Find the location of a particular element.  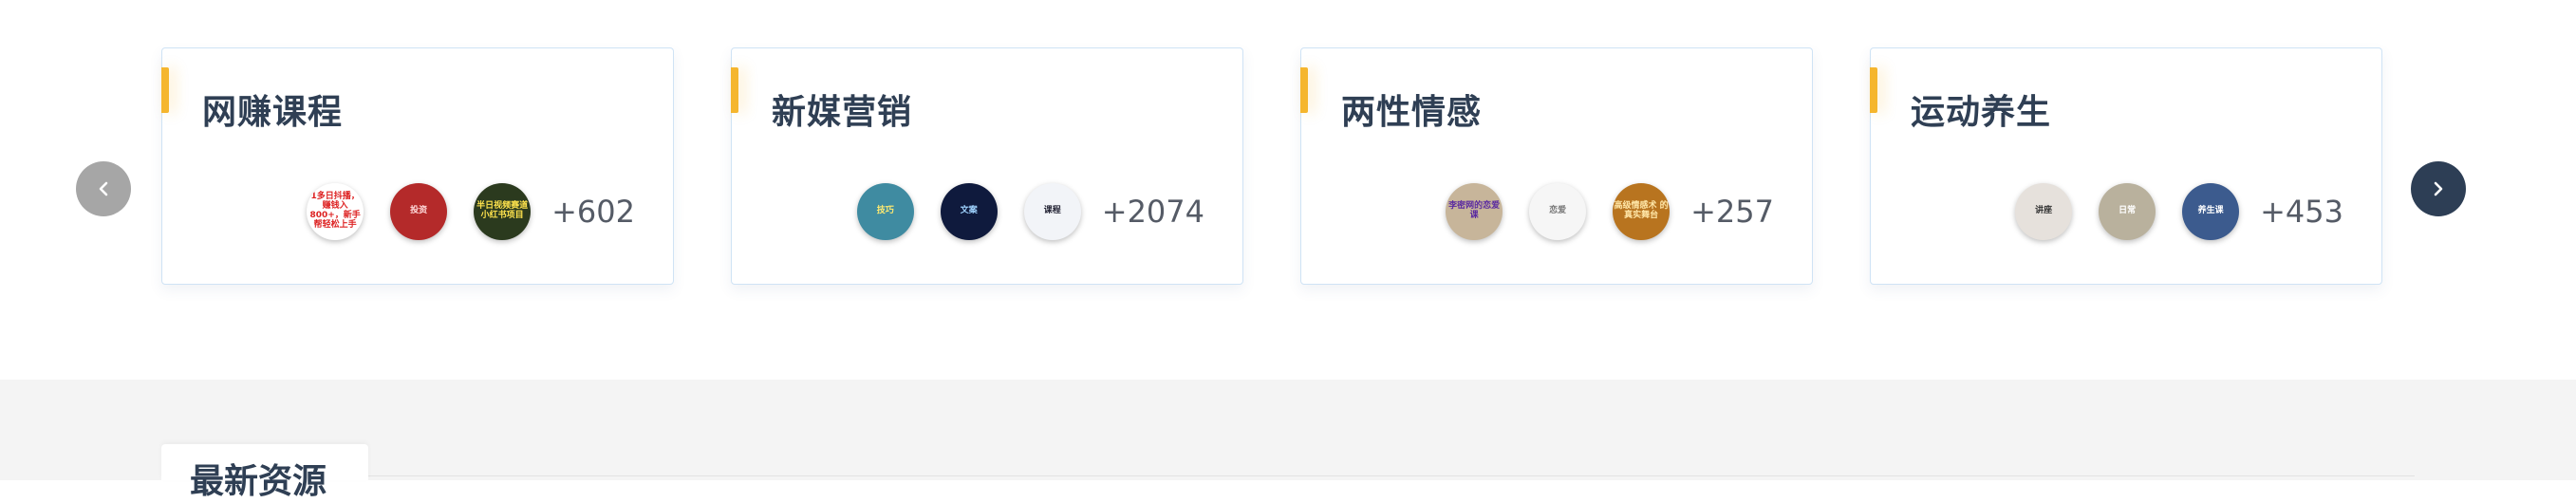

thumbnail-text: 1多日抖播，赚钱入800+，新手帮轻松上手 is located at coordinates (335, 211).